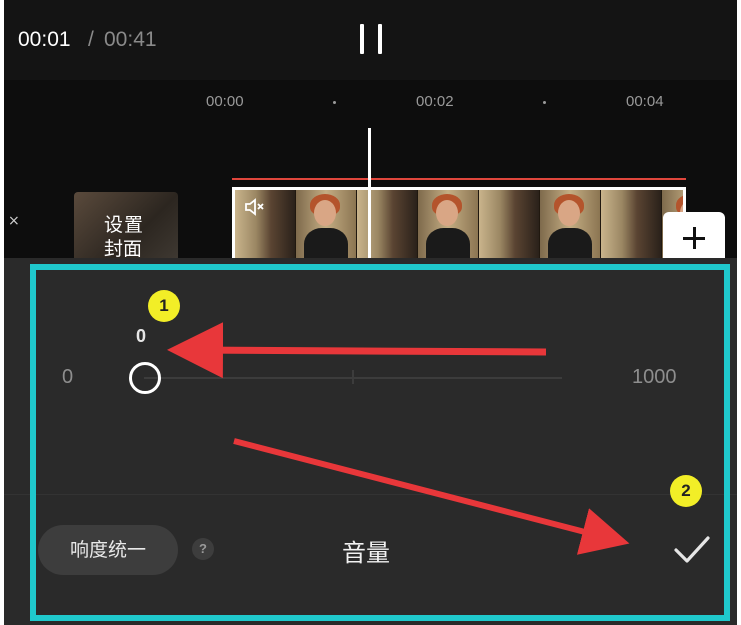 Image resolution: width=741 pixels, height=625 pixels. What do you see at coordinates (124, 225) in the screenshot?
I see `set-cover-label: 设置` at bounding box center [124, 225].